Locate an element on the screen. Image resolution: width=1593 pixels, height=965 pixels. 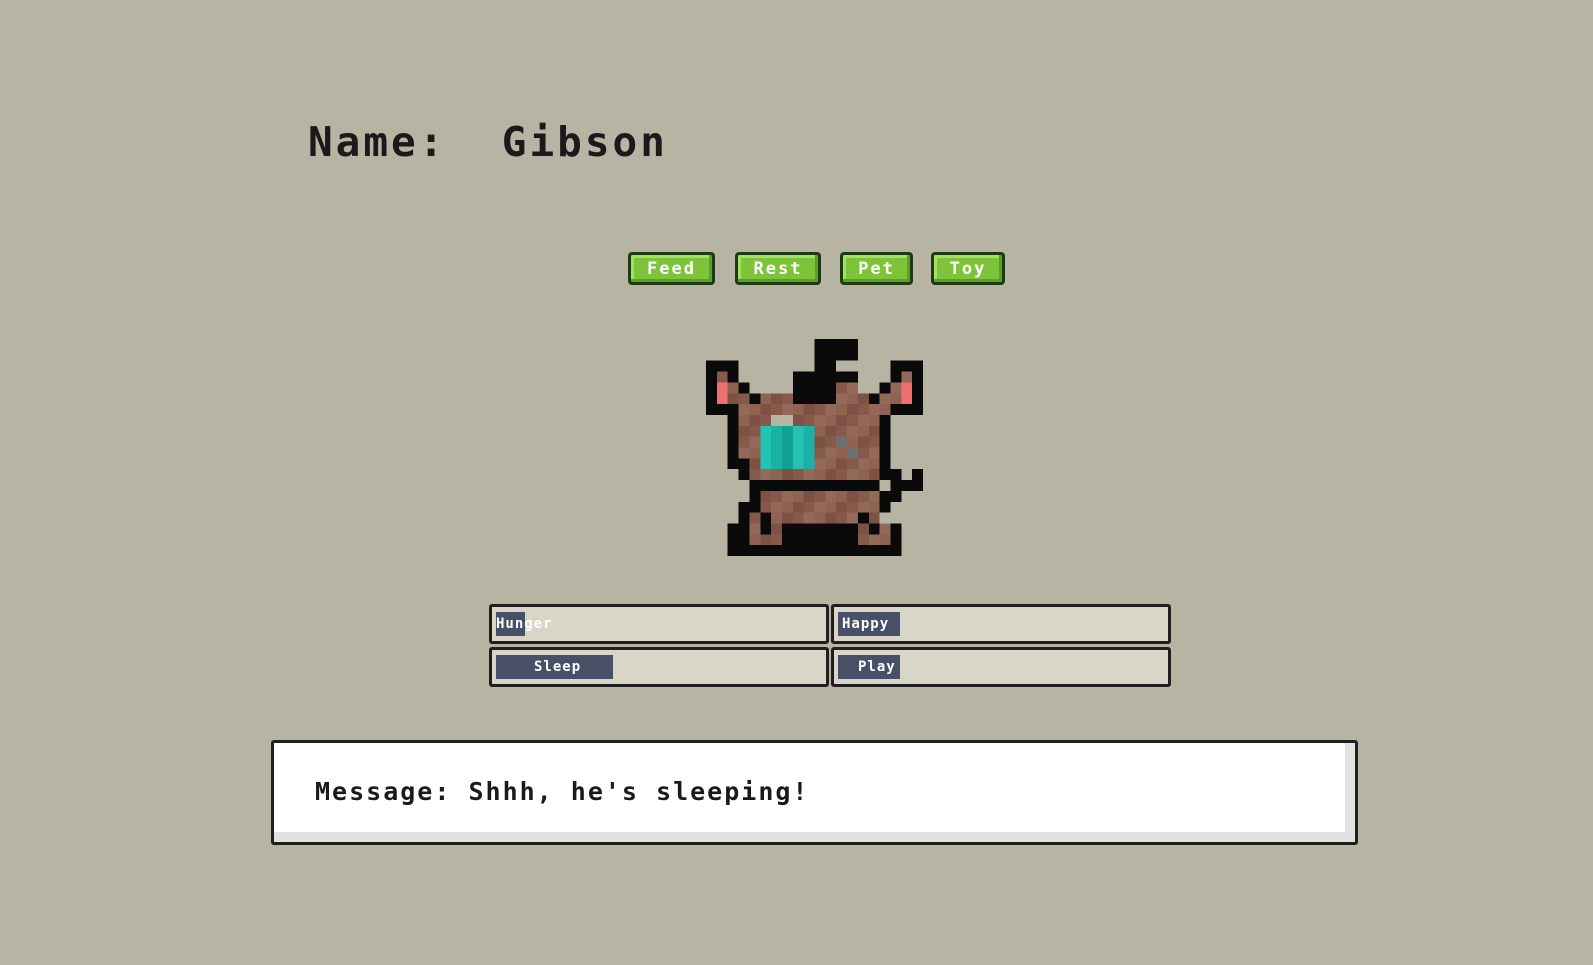
pet-button: Pet is located at coordinates (876, 268).